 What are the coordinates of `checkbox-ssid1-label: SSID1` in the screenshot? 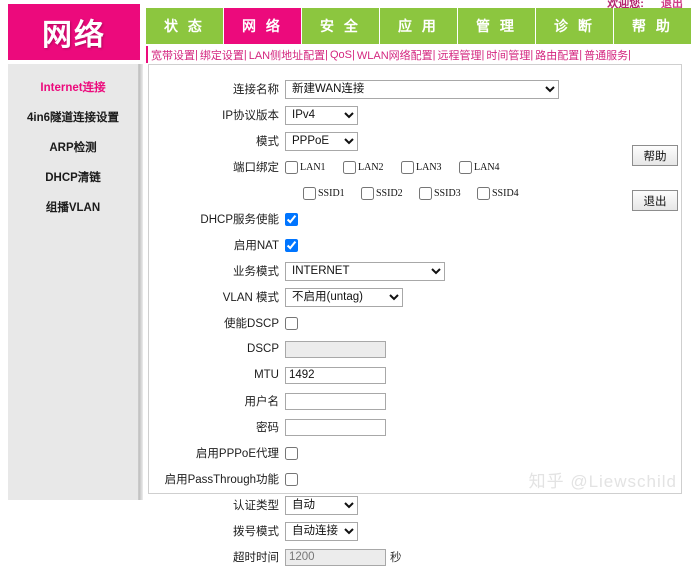 It's located at (331, 193).